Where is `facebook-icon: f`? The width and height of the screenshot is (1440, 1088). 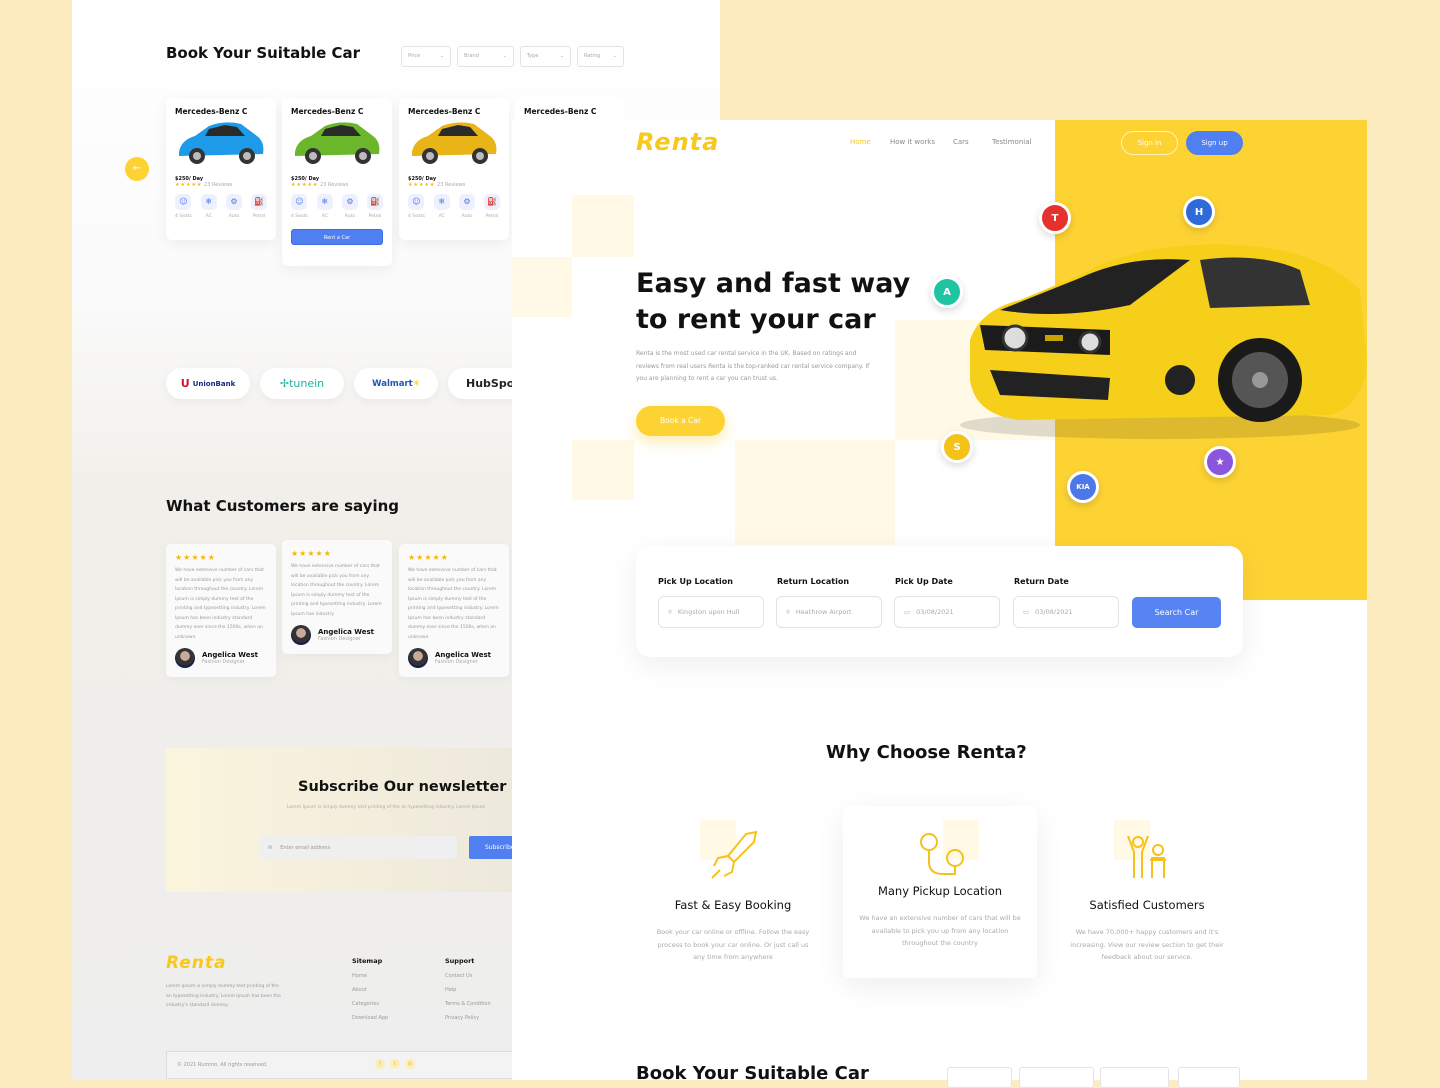 facebook-icon: f is located at coordinates (380, 1064).